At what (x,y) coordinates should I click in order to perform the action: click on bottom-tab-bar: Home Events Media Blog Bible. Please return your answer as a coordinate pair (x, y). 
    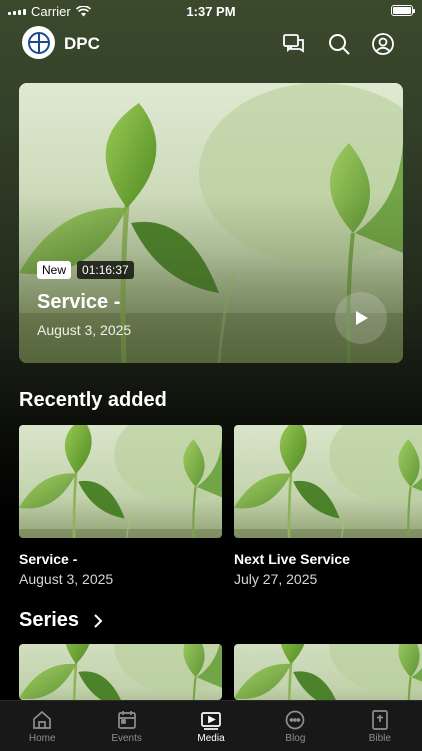
    Looking at the image, I should click on (211, 725).